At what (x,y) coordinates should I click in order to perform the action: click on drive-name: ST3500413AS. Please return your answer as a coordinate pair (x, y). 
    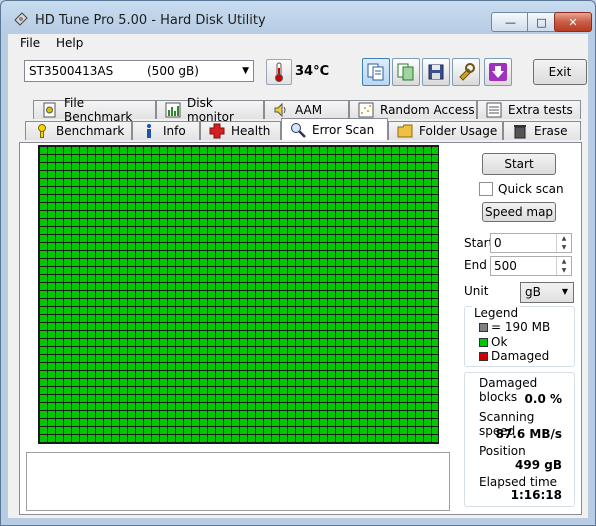
    Looking at the image, I should click on (71, 71).